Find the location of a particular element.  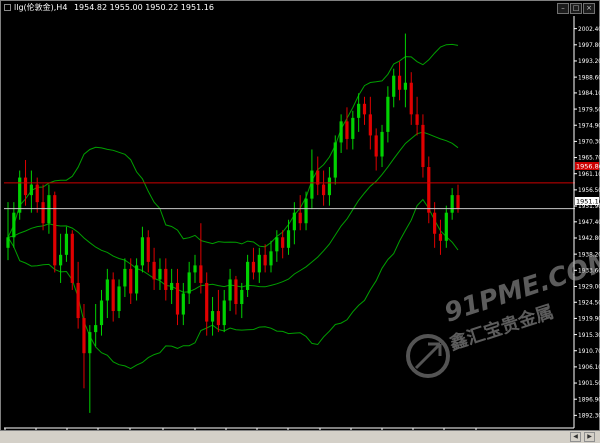

svg-text: 1956.86 is located at coordinates (588, 167).